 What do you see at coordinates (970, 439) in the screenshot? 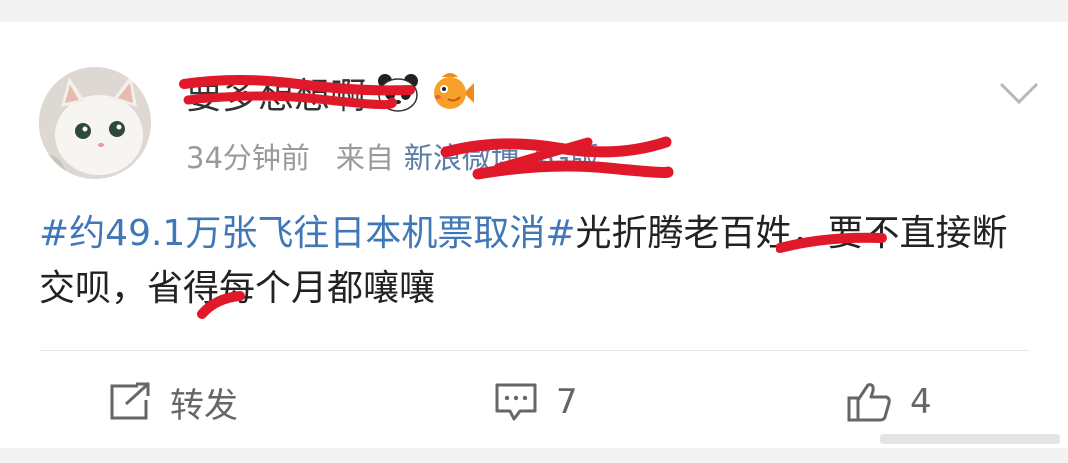
I see `watermark` at bounding box center [970, 439].